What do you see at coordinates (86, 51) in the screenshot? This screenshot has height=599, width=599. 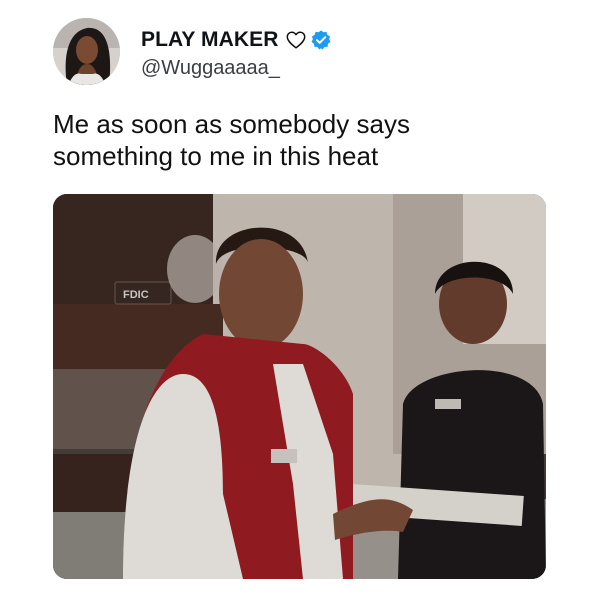 I see `avatar` at bounding box center [86, 51].